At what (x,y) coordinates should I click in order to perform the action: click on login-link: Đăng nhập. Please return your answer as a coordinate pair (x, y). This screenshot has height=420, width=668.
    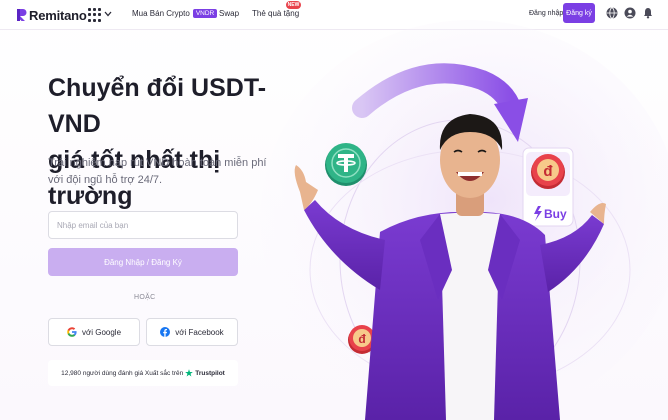
    Looking at the image, I should click on (546, 13).